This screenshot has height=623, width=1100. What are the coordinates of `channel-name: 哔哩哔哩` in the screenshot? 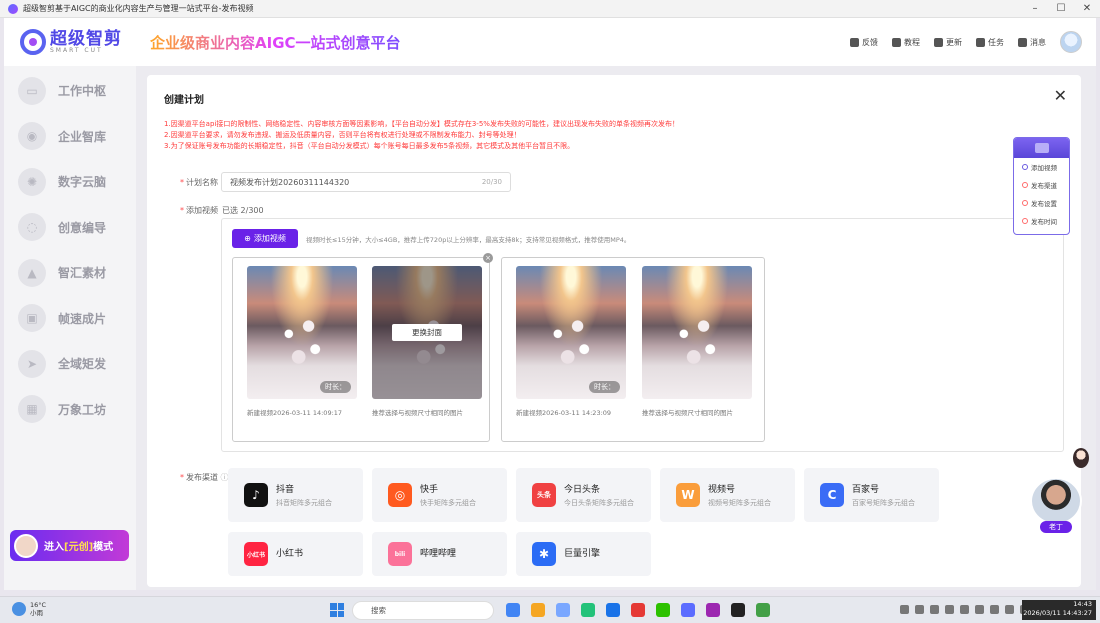 It's located at (438, 554).